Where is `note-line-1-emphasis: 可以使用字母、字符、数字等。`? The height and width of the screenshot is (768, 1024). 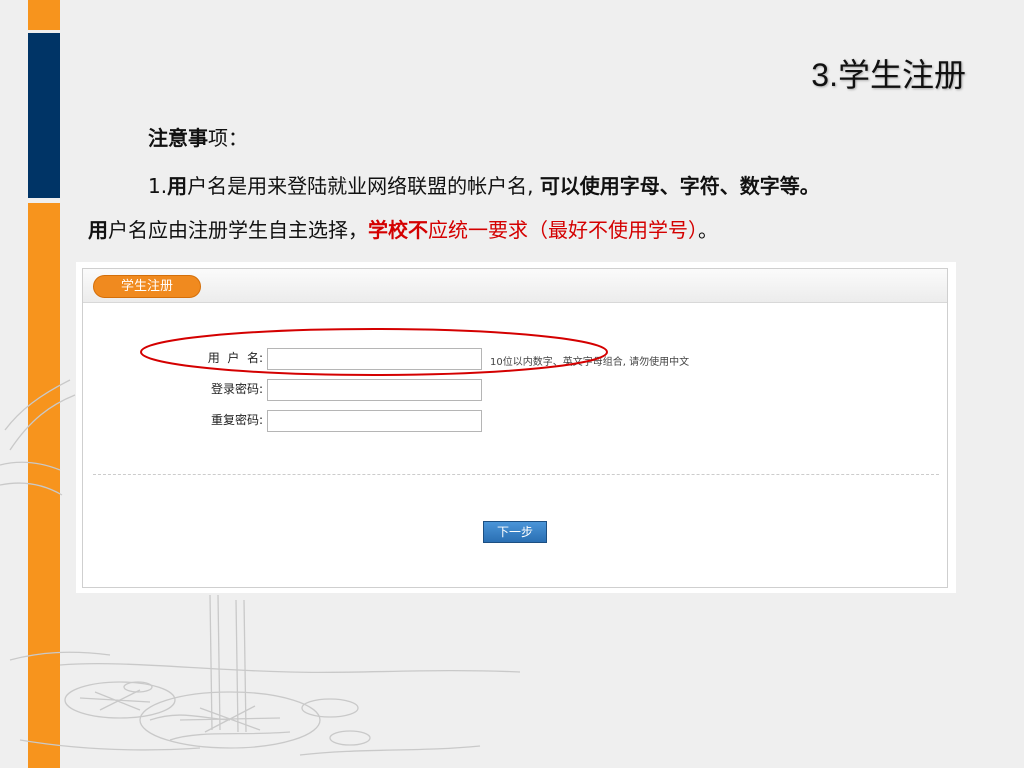
note-line-1-emphasis: 可以使用字母、字符、数字等。 is located at coordinates (679, 186).